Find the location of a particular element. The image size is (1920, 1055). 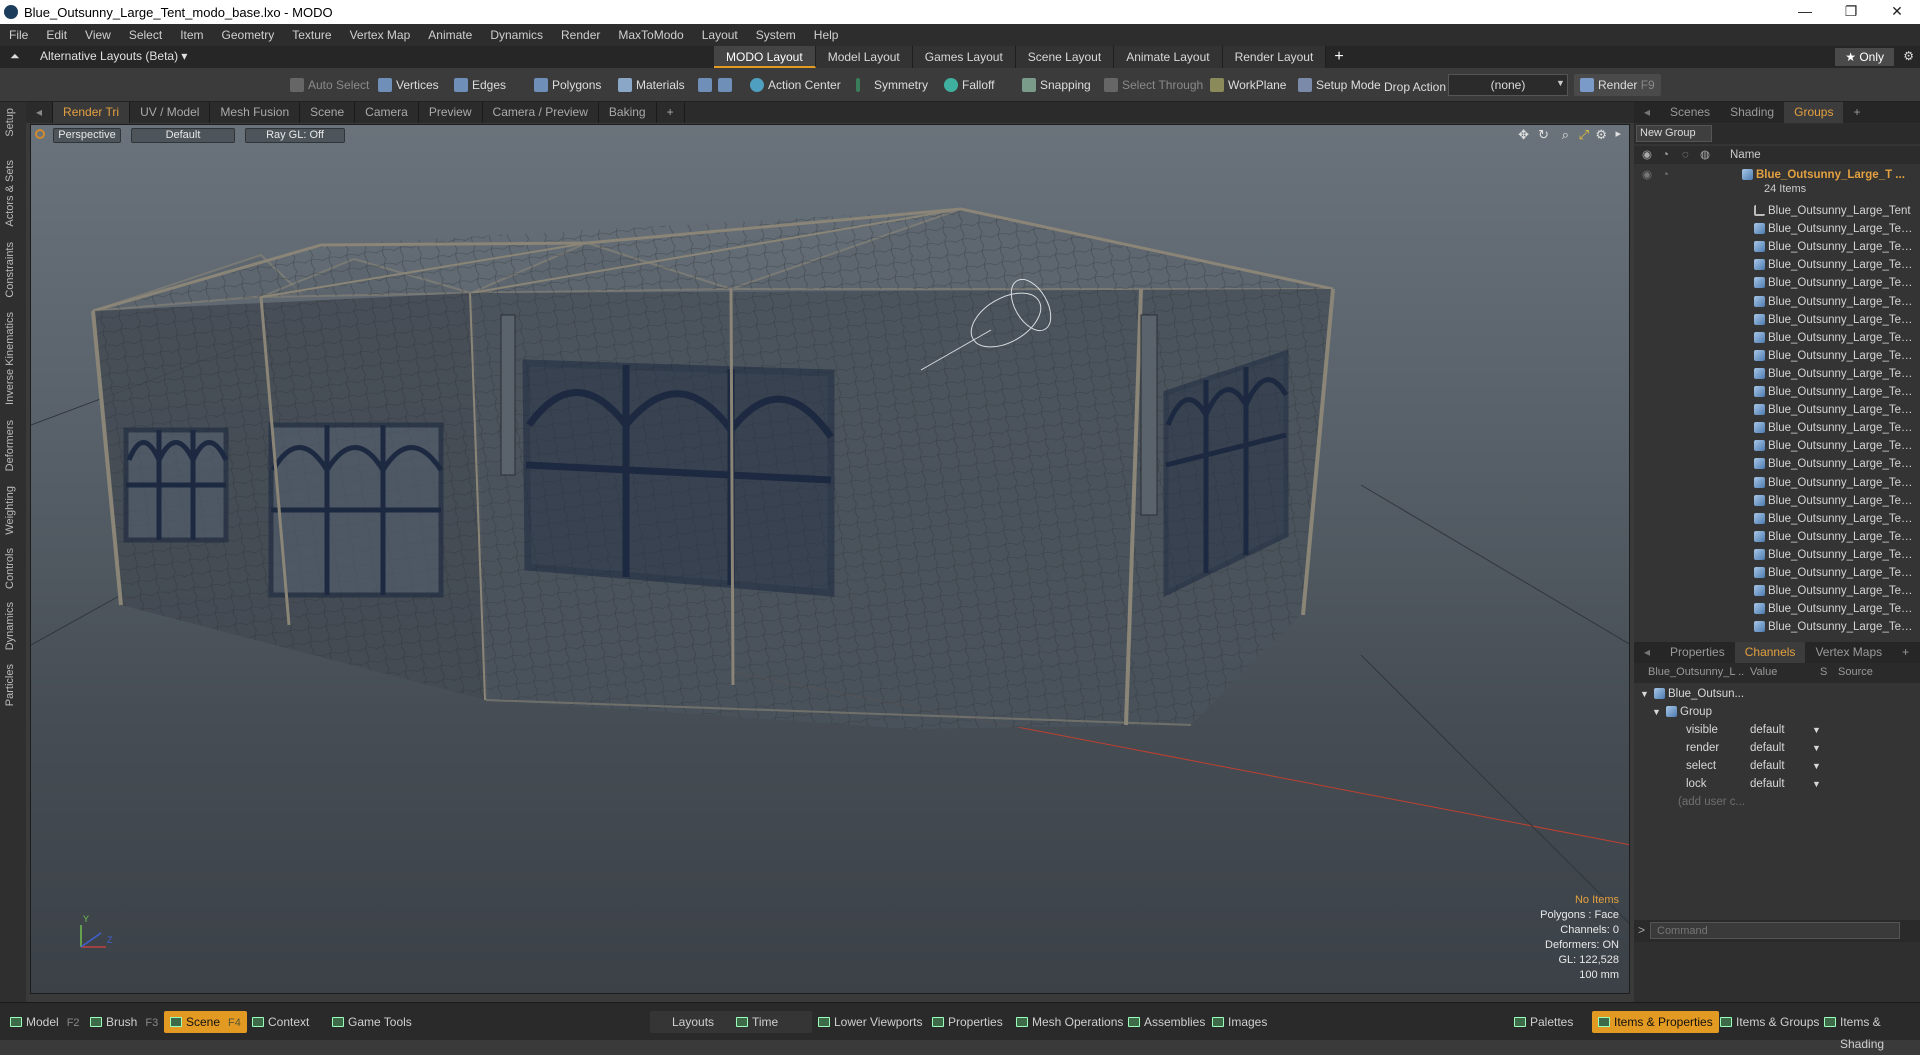

left-tab-dynamics: Dynamics is located at coordinates (10, 626).